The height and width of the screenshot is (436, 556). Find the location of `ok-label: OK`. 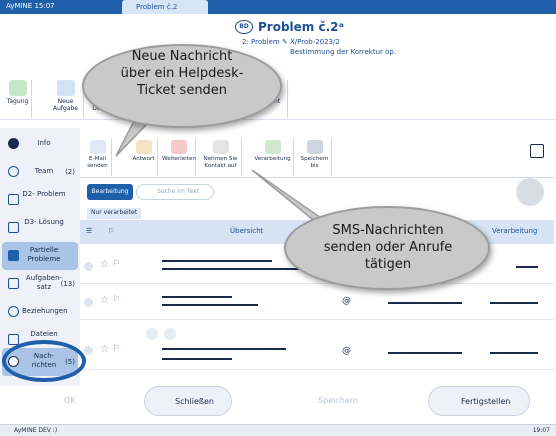

ok-label: OK is located at coordinates (70, 400).